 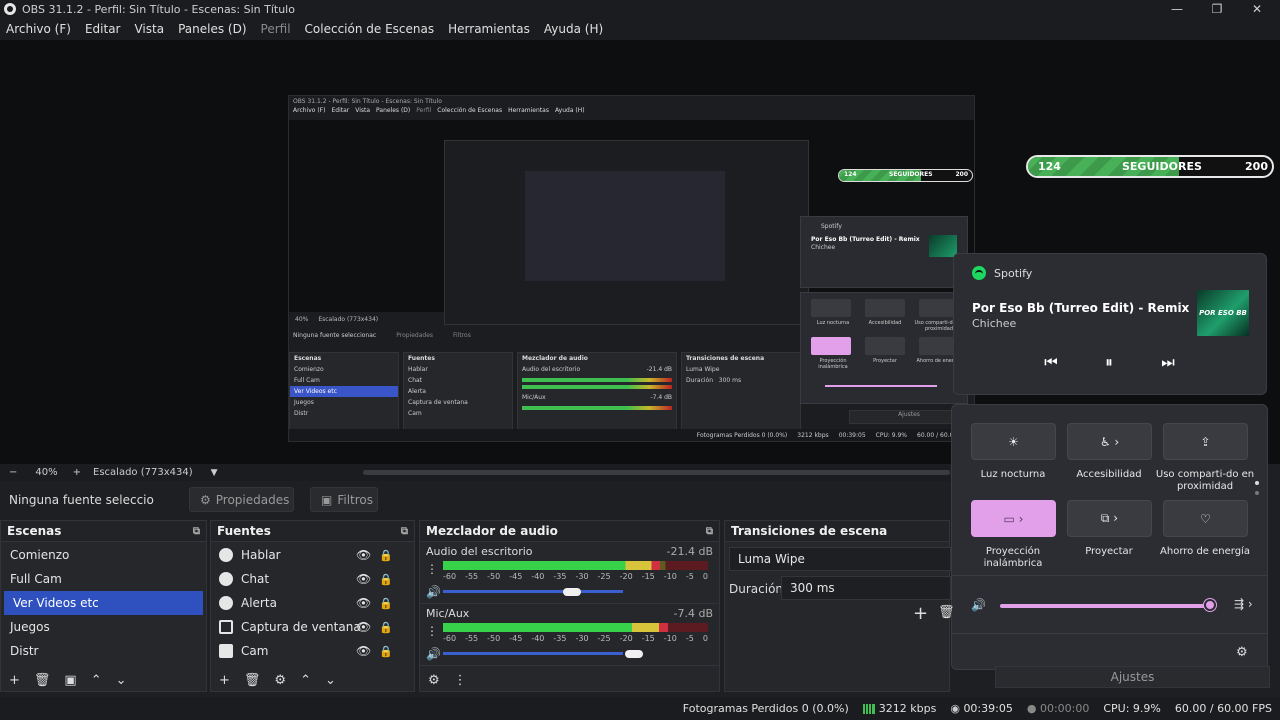 What do you see at coordinates (1205, 518) in the screenshot?
I see `energy-saver-toggle: ♡` at bounding box center [1205, 518].